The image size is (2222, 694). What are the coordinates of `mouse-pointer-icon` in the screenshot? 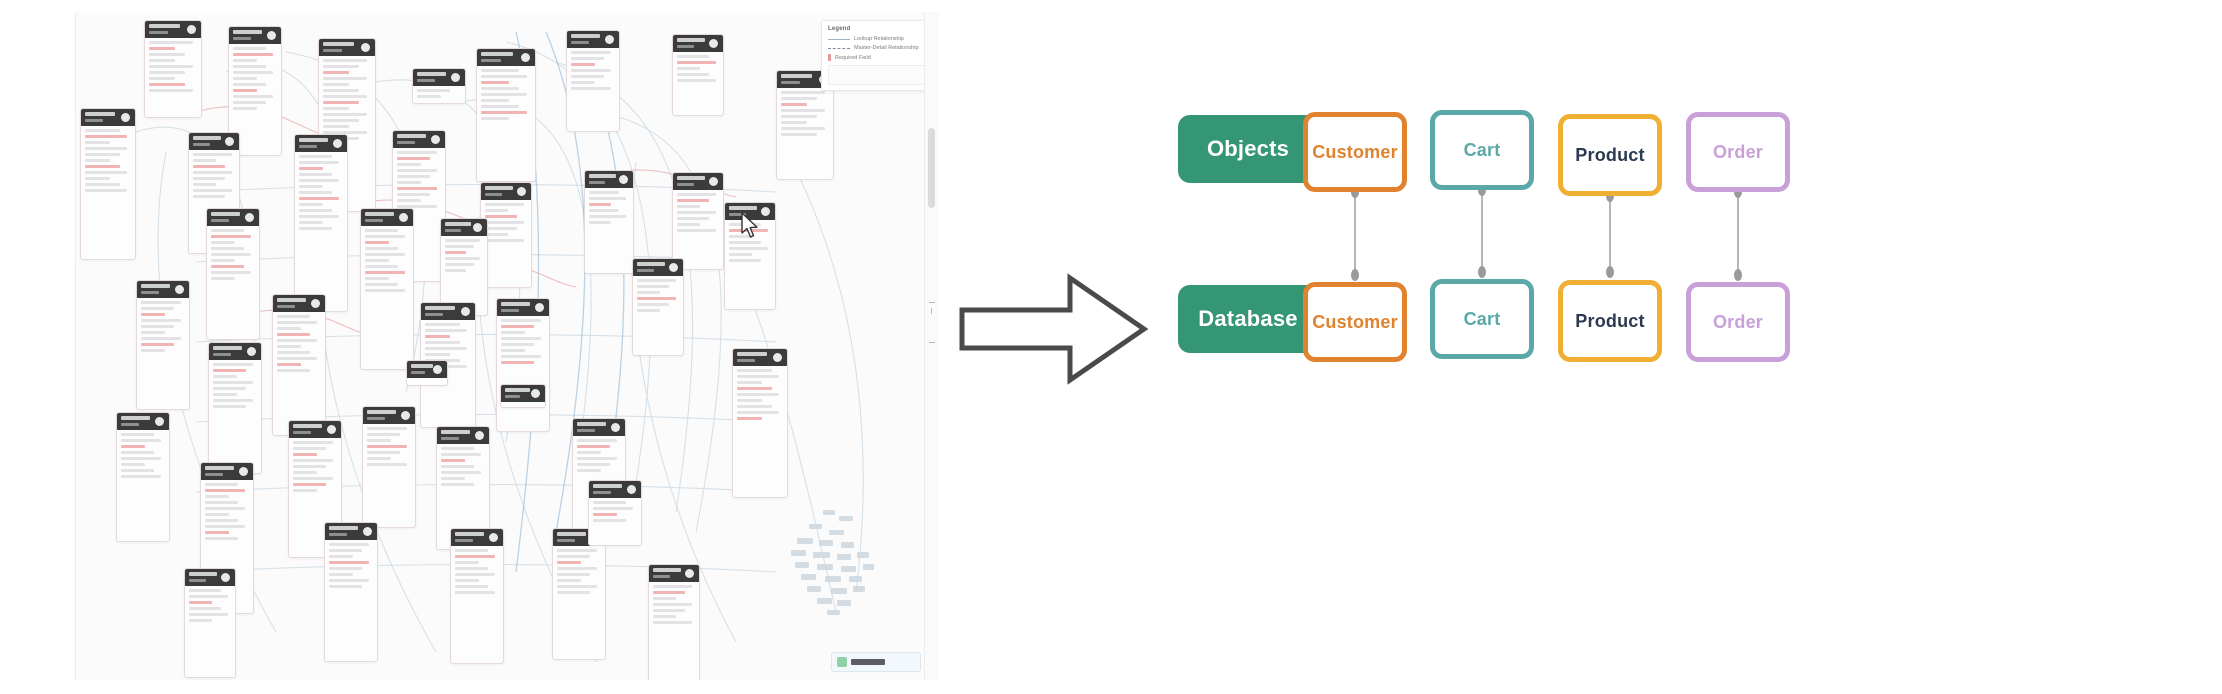 It's located at (749, 225).